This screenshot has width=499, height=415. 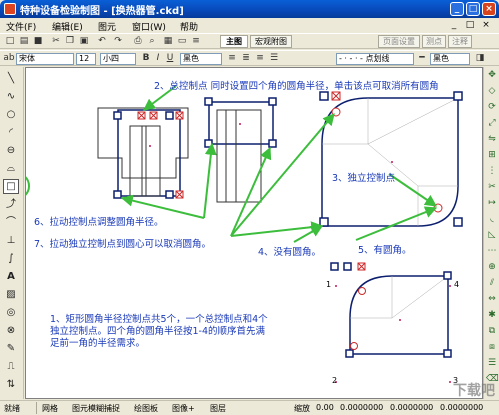 What do you see at coordinates (21, 26) in the screenshot?
I see `menu-file: 文件(F)` at bounding box center [21, 26].